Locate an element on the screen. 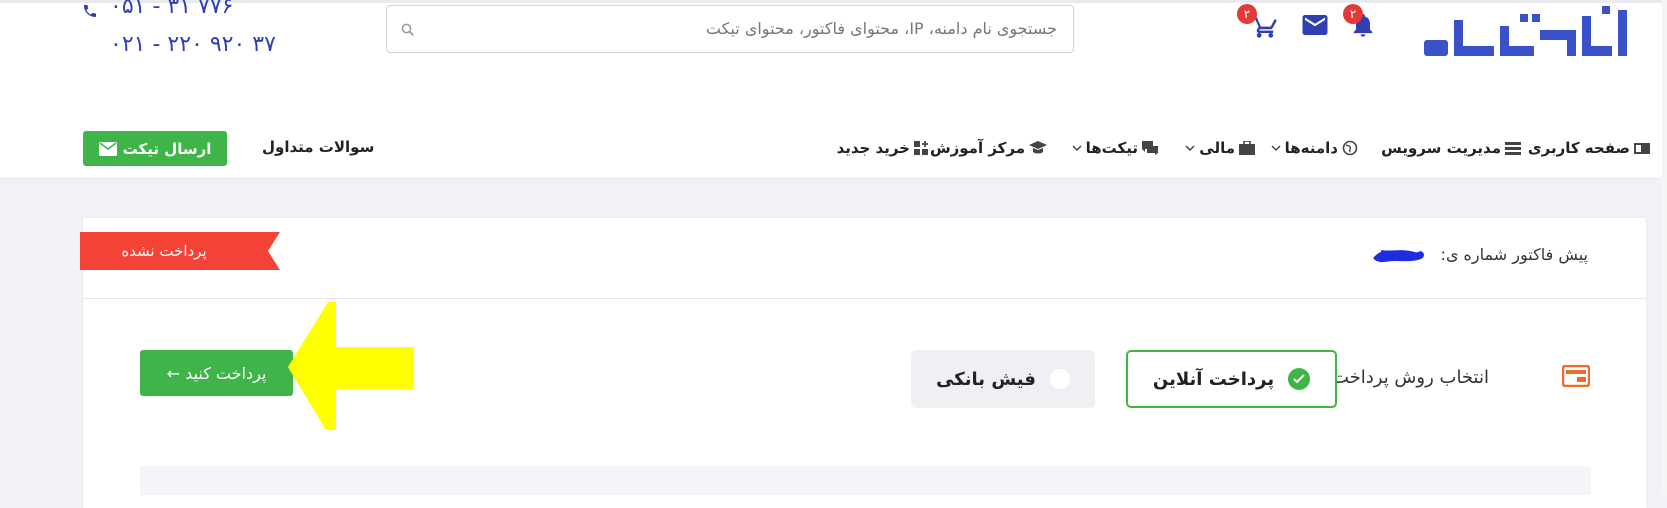 The image size is (1667, 508). page-scrollbar is located at coordinates (1664, 247).